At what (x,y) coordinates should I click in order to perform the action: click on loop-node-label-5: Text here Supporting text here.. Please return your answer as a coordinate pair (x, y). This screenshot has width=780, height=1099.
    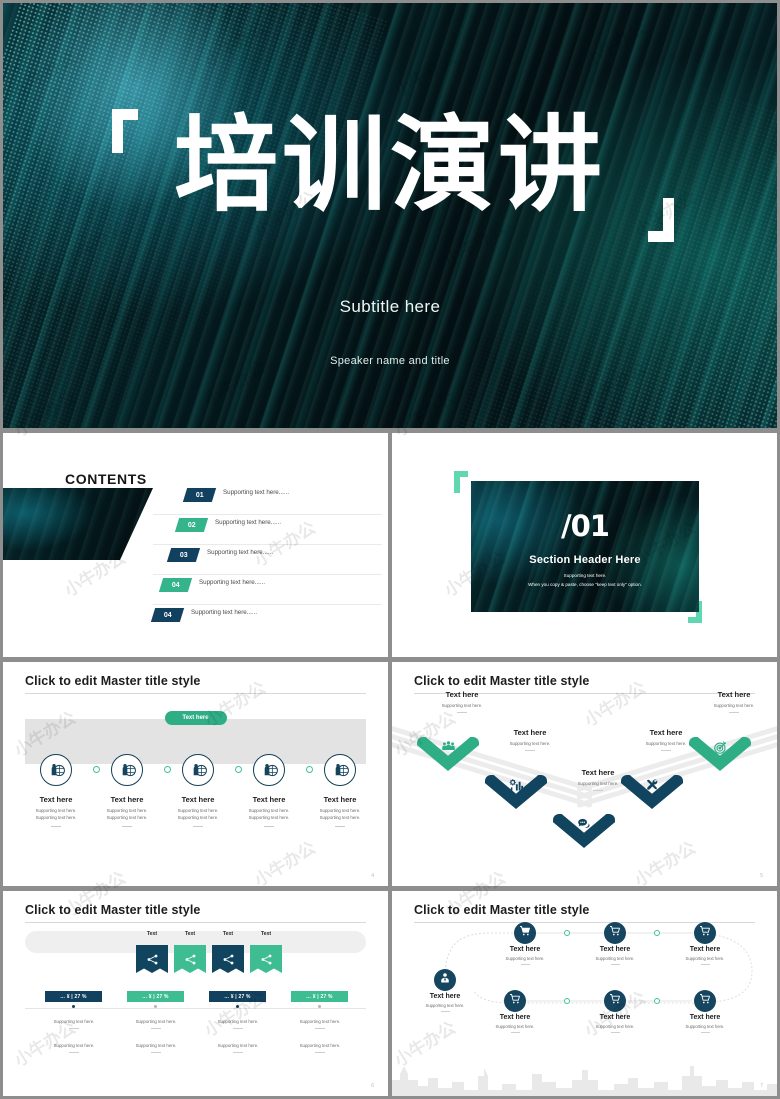
    Looking at the image, I should click on (615, 1023).